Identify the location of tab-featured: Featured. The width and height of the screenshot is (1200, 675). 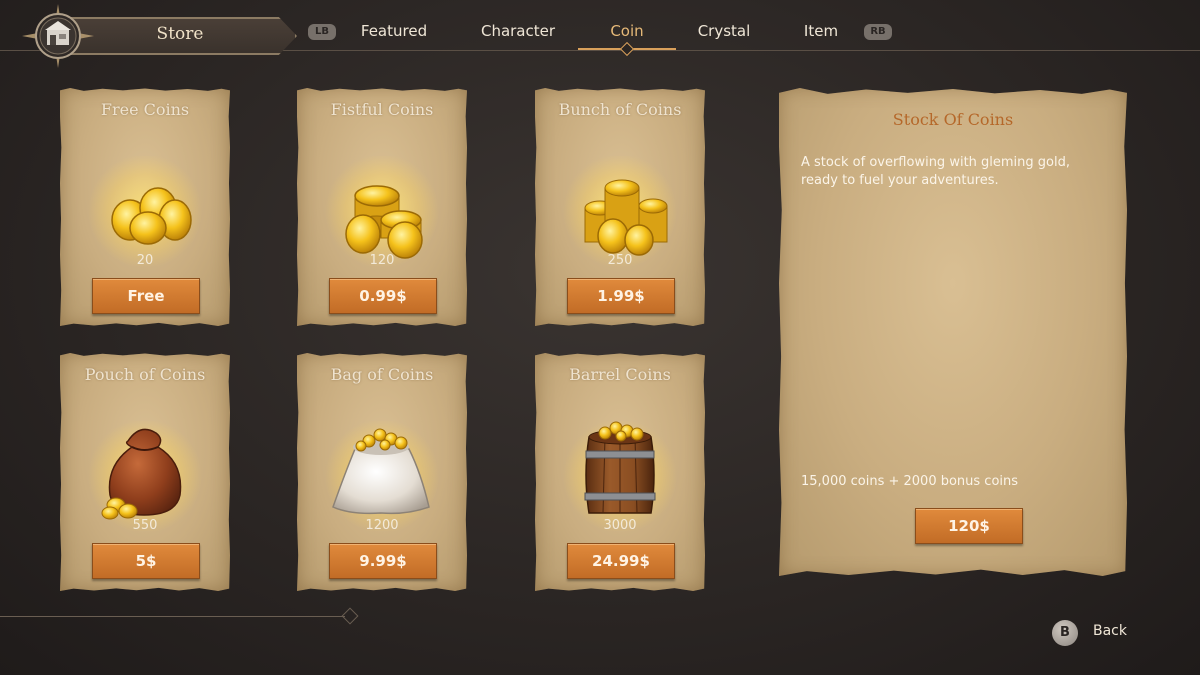
(394, 31).